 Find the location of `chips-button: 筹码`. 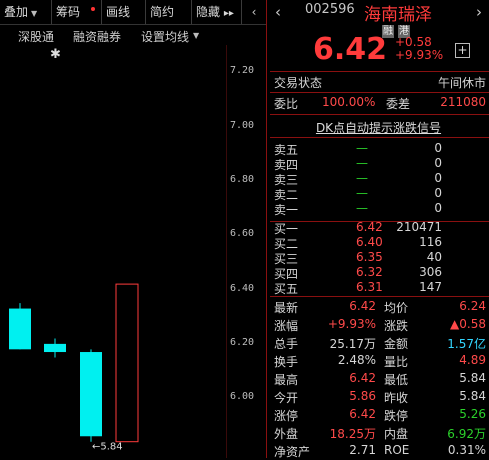

chips-button: 筹码 is located at coordinates (77, 12).